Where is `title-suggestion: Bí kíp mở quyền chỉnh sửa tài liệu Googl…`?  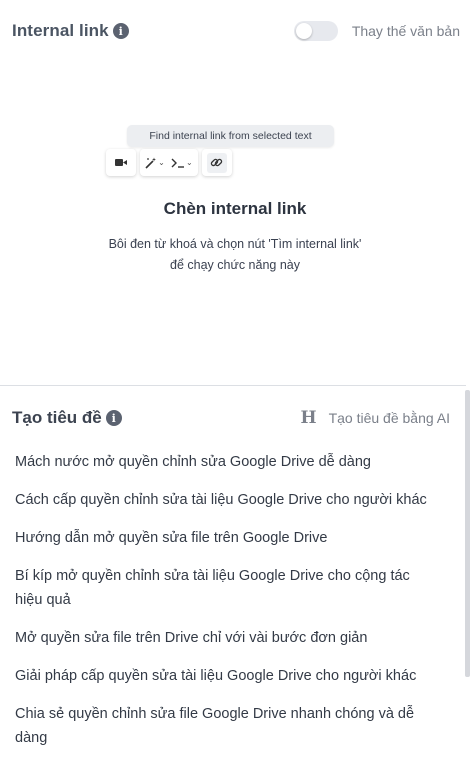 title-suggestion: Bí kíp mở quyền chỉnh sửa tài liệu Googl… is located at coordinates (225, 588).